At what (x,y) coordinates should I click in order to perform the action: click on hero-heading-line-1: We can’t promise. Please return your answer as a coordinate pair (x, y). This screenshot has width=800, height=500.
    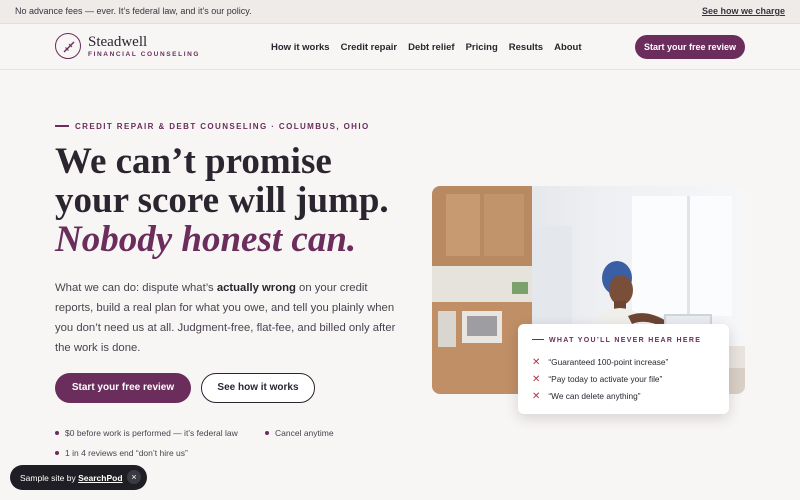
    Looking at the image, I should click on (193, 161).